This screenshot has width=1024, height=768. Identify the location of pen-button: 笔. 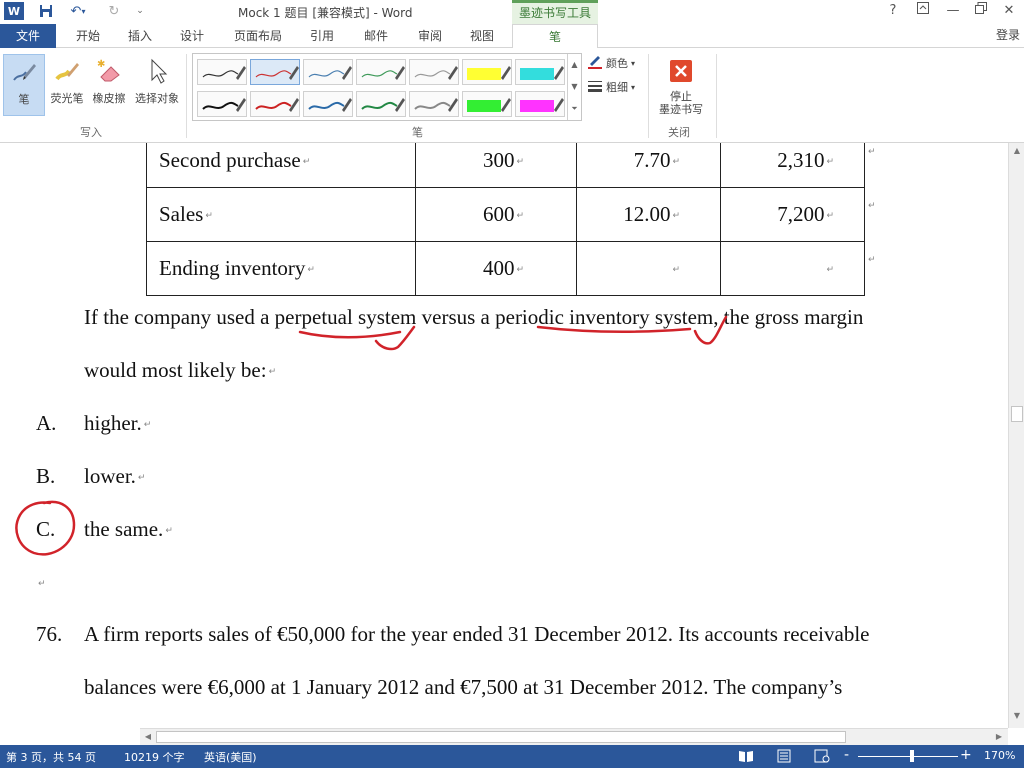
(24, 85).